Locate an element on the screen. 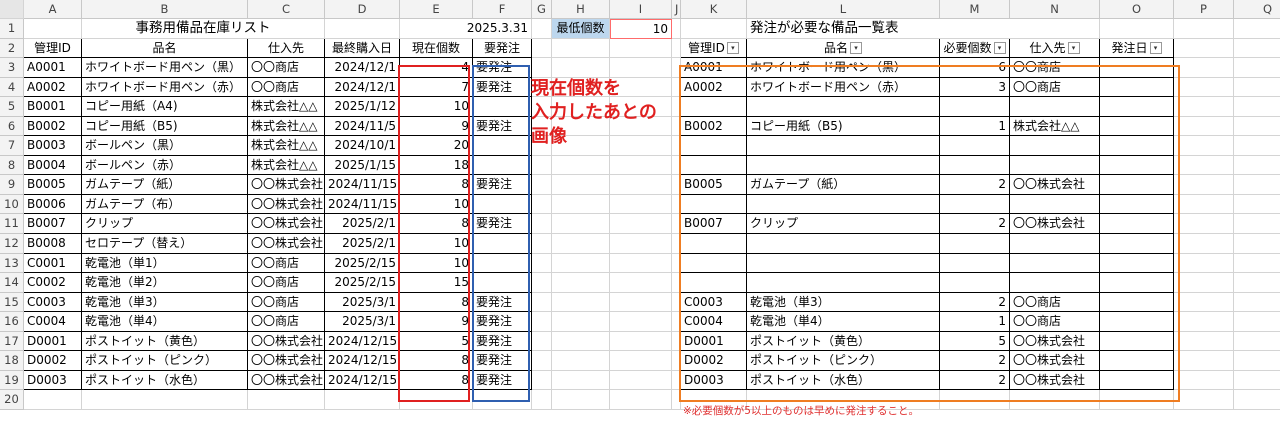  inventory-header-5: 要発注 is located at coordinates (502, 48).